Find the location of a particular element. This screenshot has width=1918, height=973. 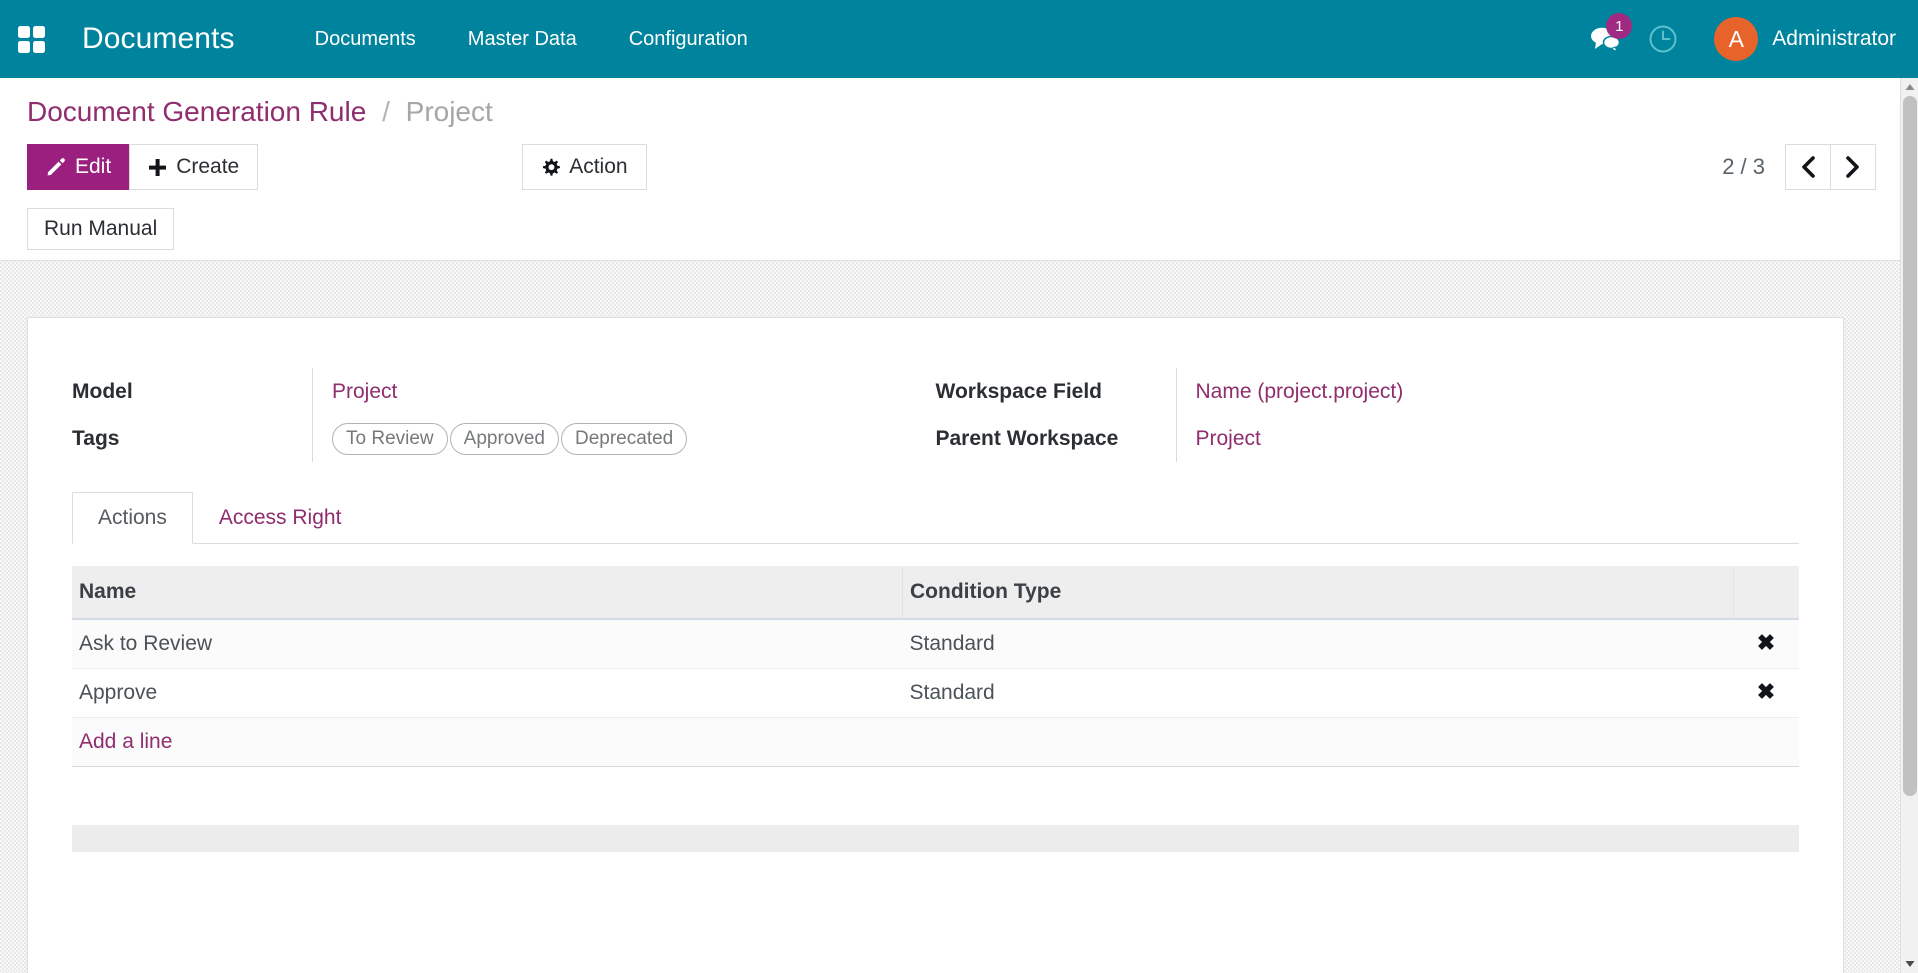

cell-name: Ask to Review is located at coordinates (487, 644).